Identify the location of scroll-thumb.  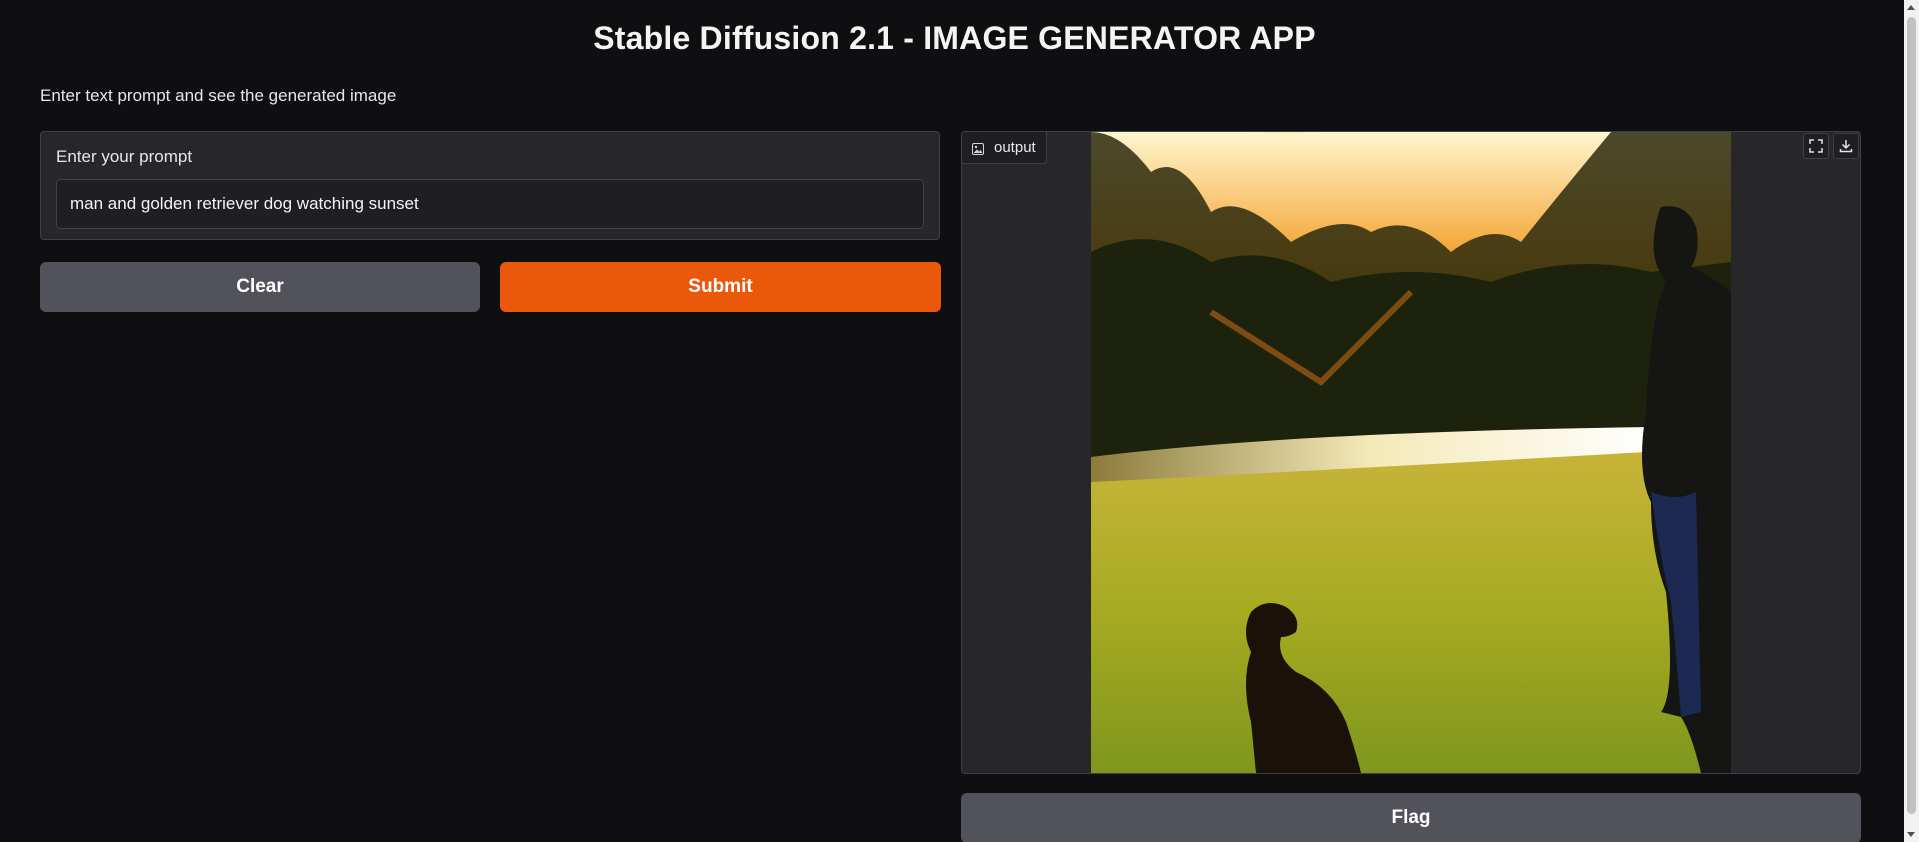
(1911, 415).